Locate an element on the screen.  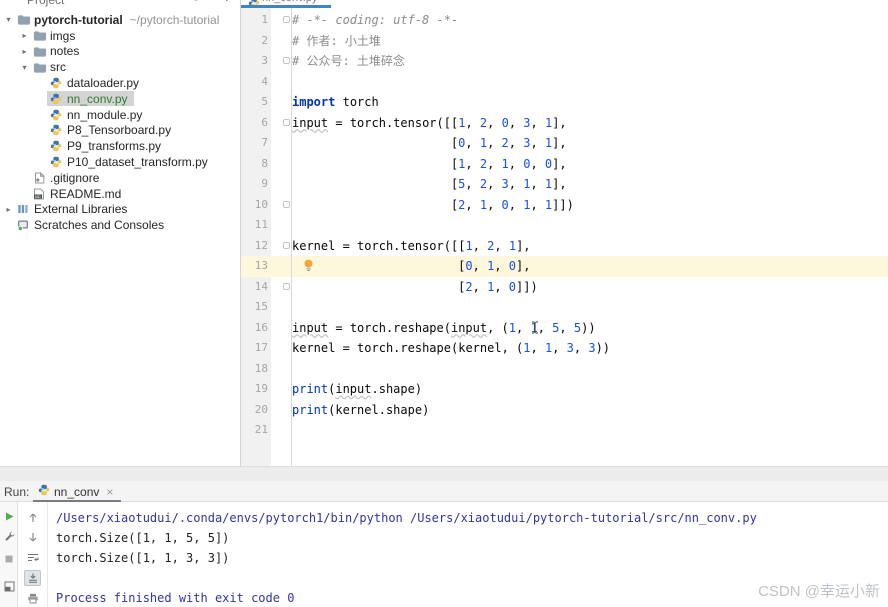
tree-item-p9-transforms.py: P9_transforms.py is located at coordinates (120, 146).